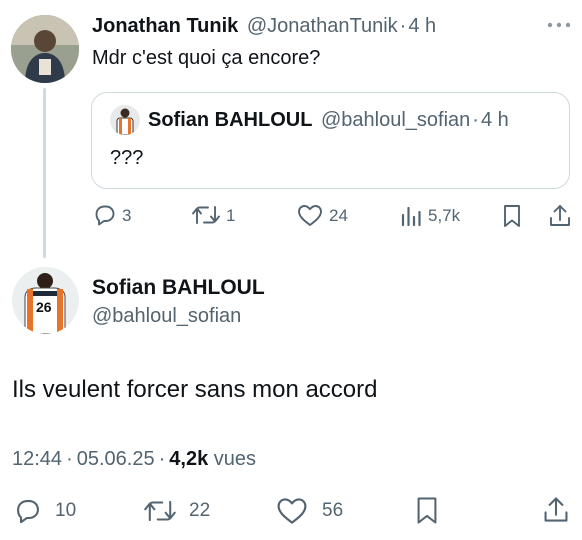 This screenshot has width=582, height=540. I want to click on like-count: 24, so click(338, 215).